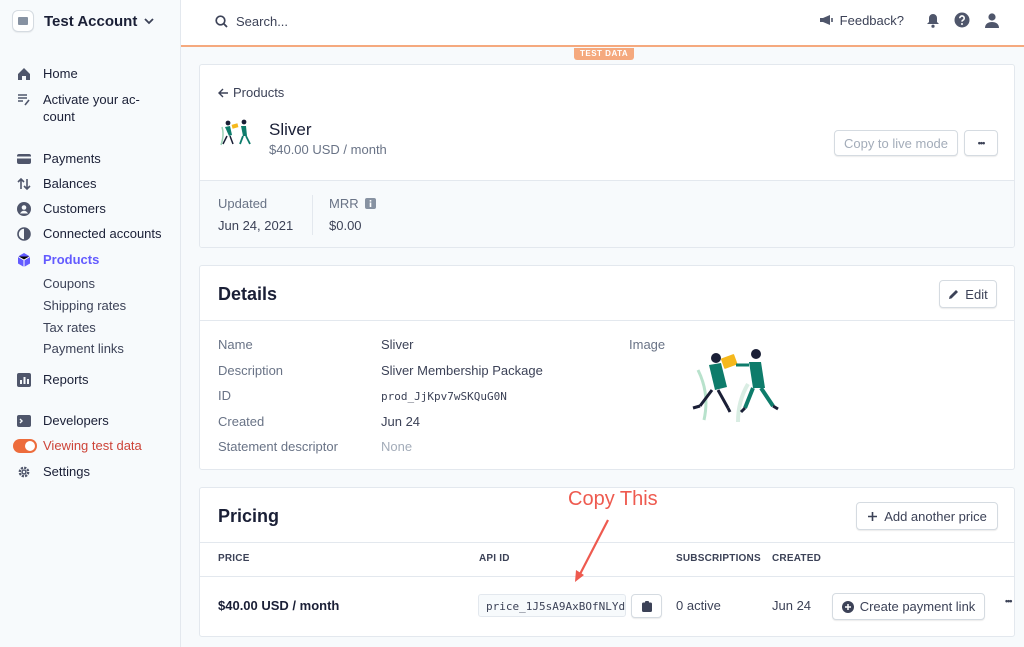 This screenshot has width=1024, height=647. Describe the element at coordinates (698, 605) in the screenshot. I see `row-subscriptions: 0 active` at that location.